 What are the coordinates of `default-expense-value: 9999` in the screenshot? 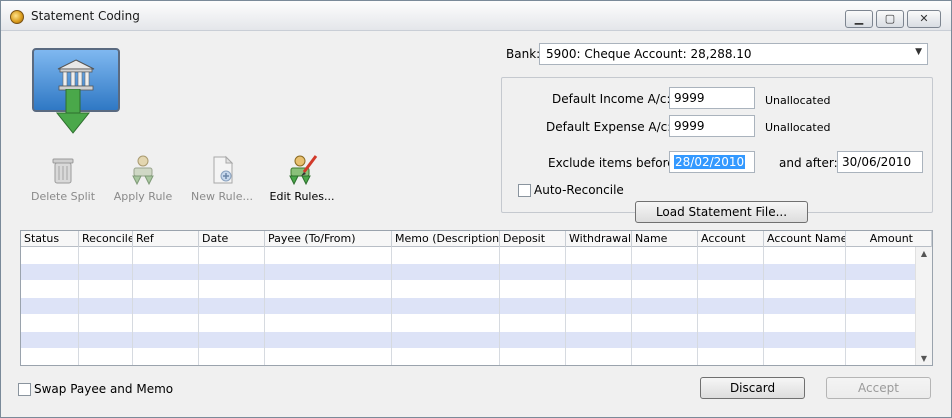 It's located at (689, 126).